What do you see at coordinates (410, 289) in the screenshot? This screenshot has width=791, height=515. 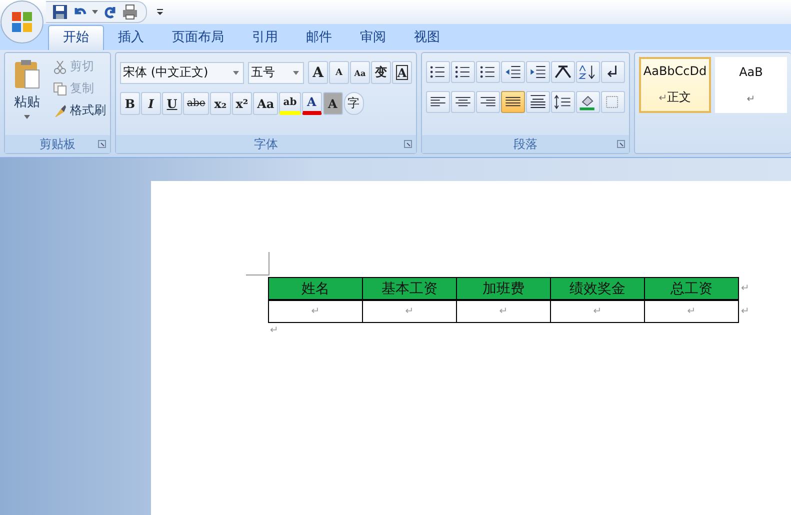 I see `table-header-cell: 基本工资` at bounding box center [410, 289].